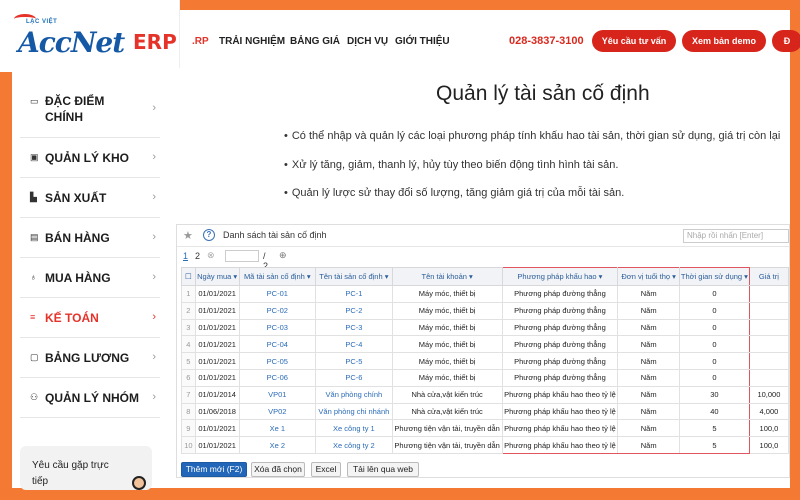 This screenshot has height=500, width=800. Describe the element at coordinates (277, 294) in the screenshot. I see `table-cell: PC-01` at that location.